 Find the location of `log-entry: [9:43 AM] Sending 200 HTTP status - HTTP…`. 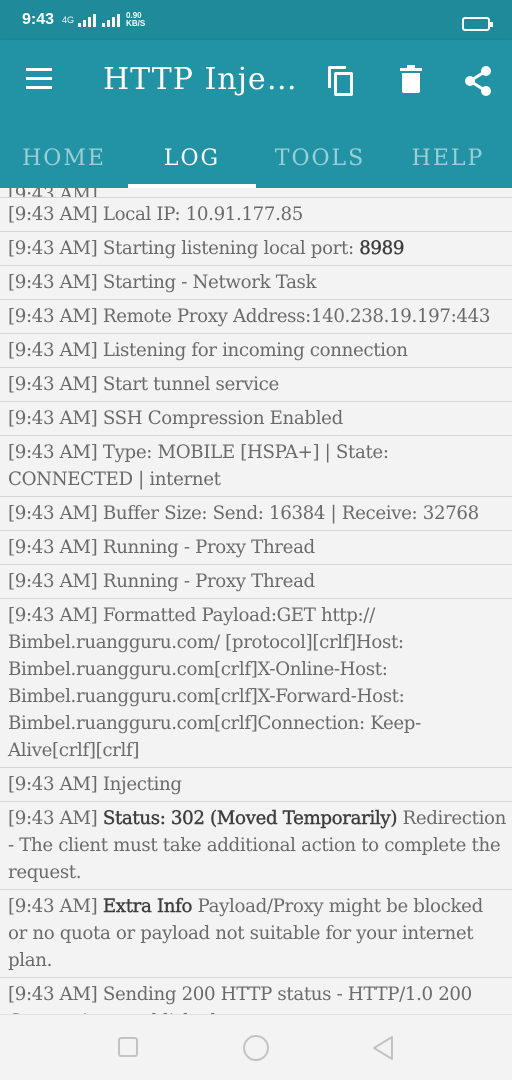

log-entry: [9:43 AM] Sending 200 HTTP status - HTTP… is located at coordinates (256, 996).